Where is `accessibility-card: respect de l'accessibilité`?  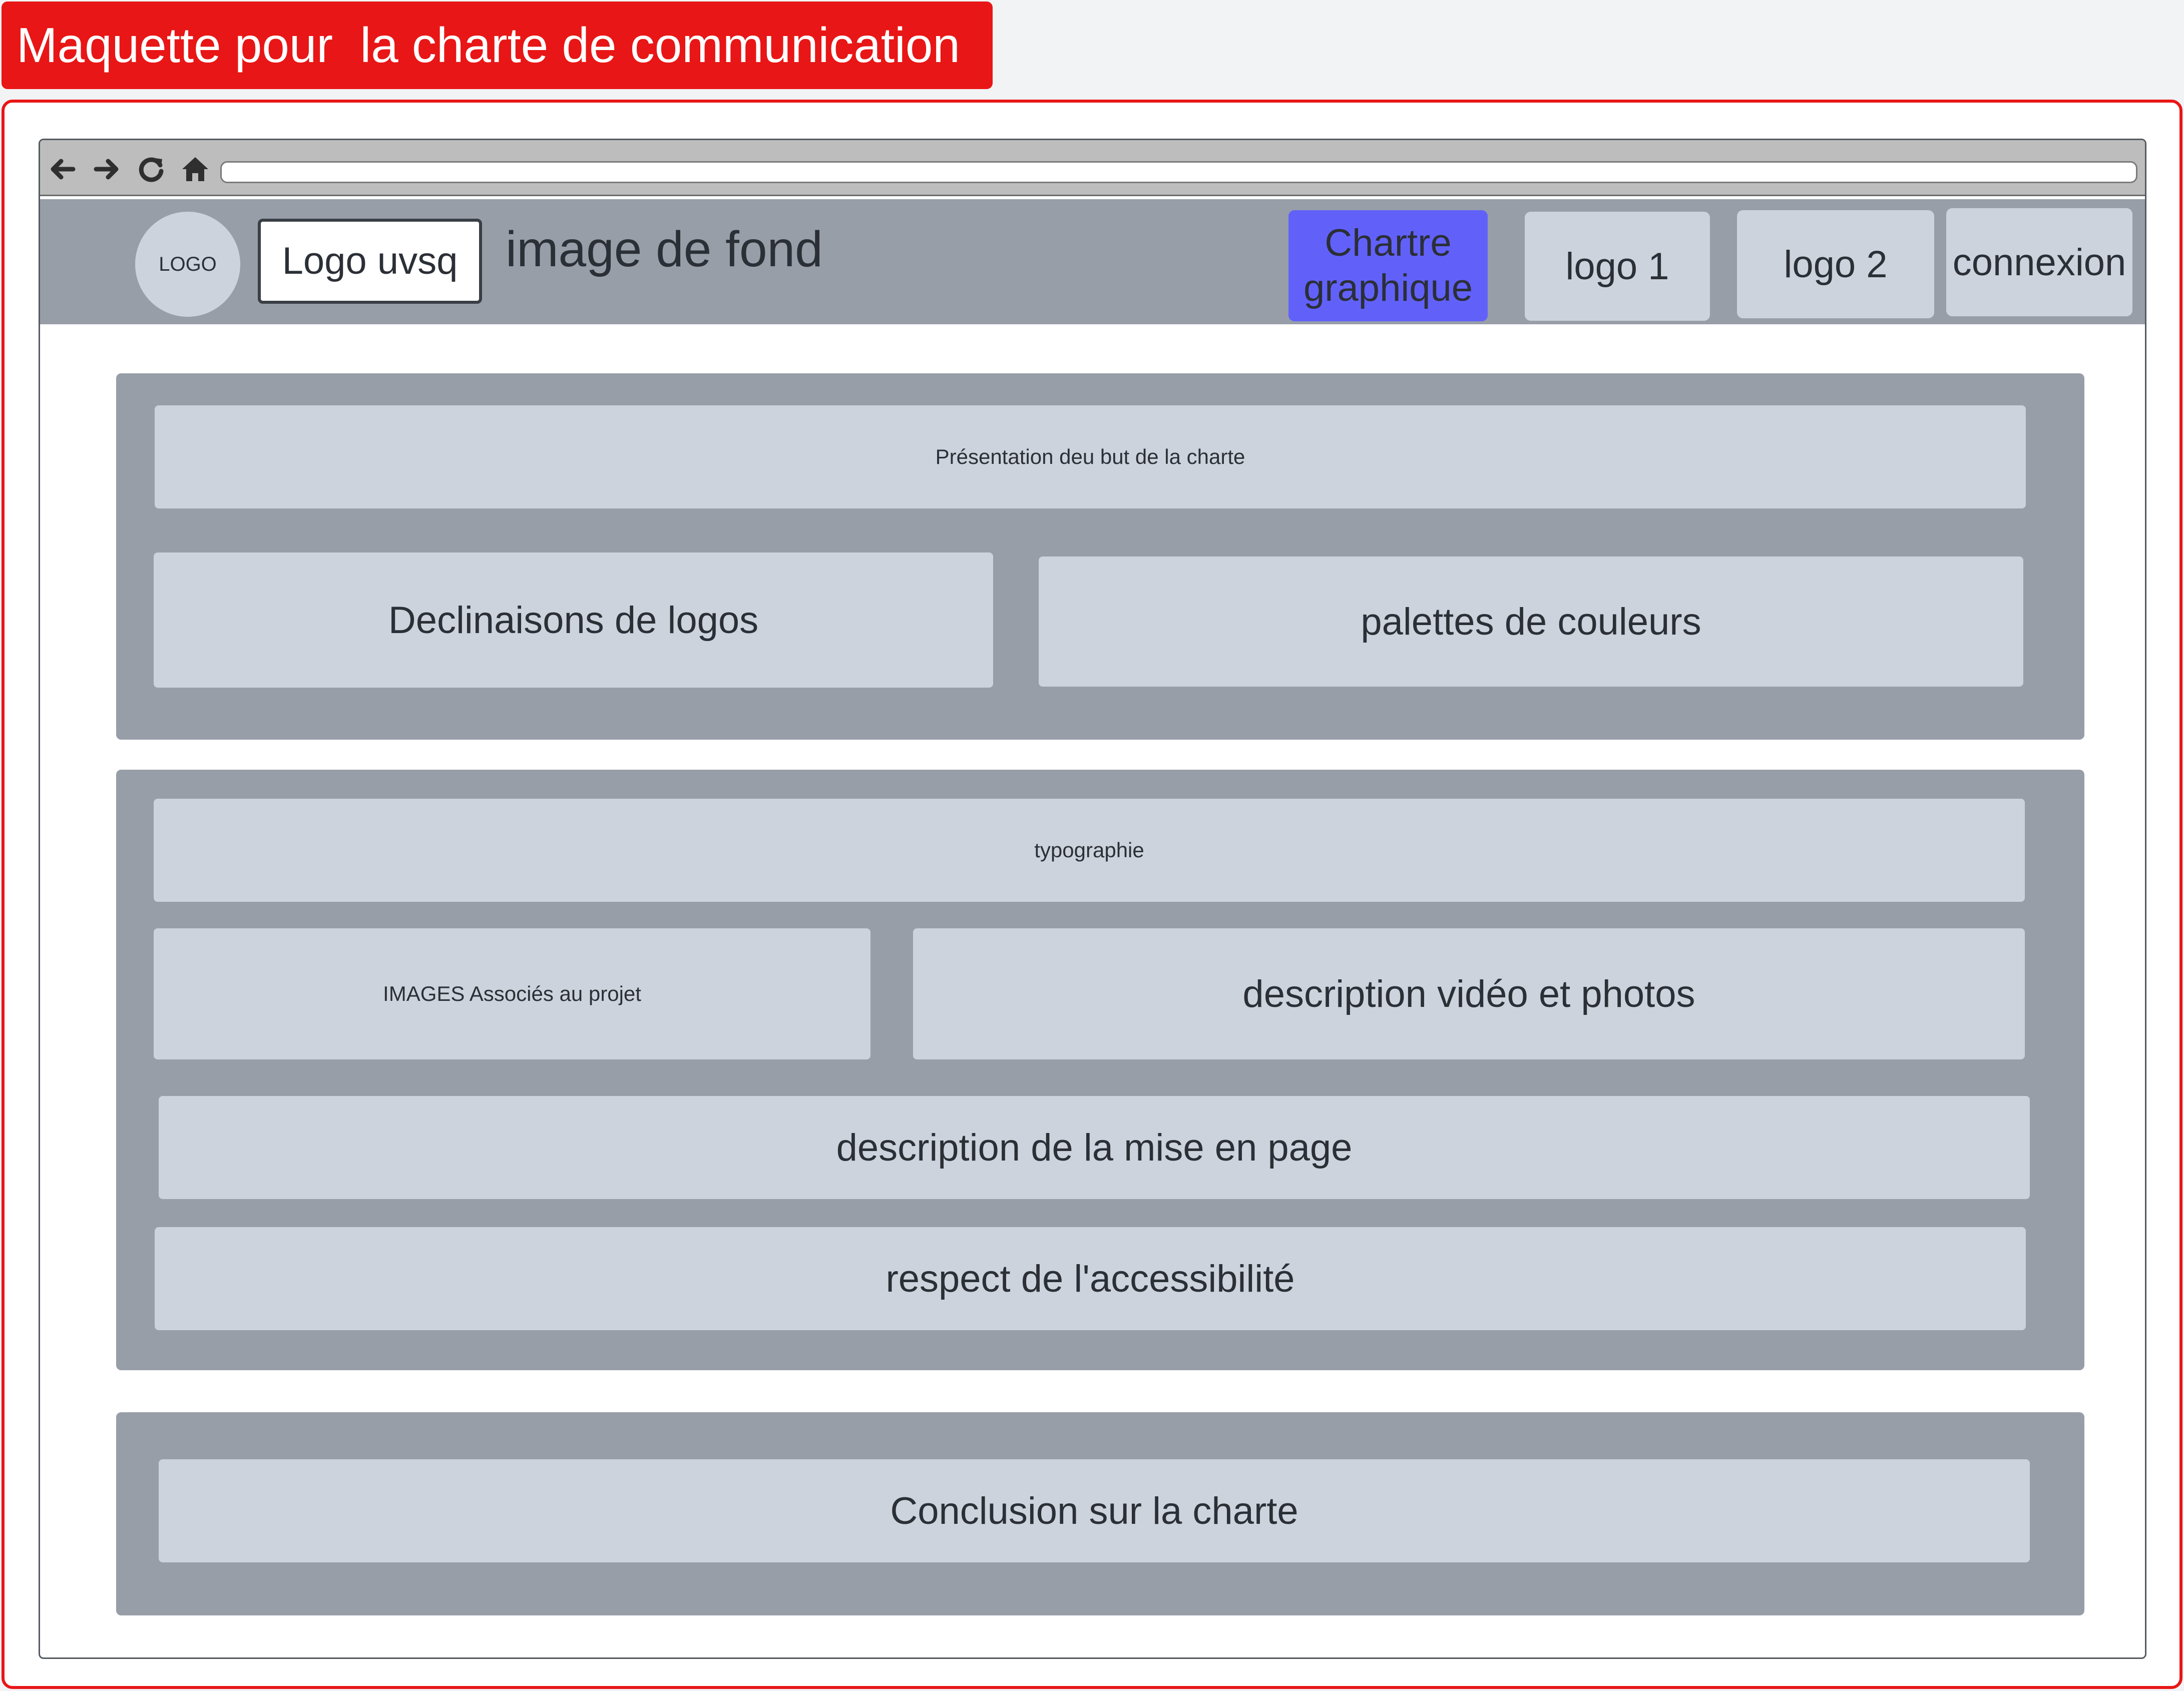 accessibility-card: respect de l'accessibilité is located at coordinates (1090, 1279).